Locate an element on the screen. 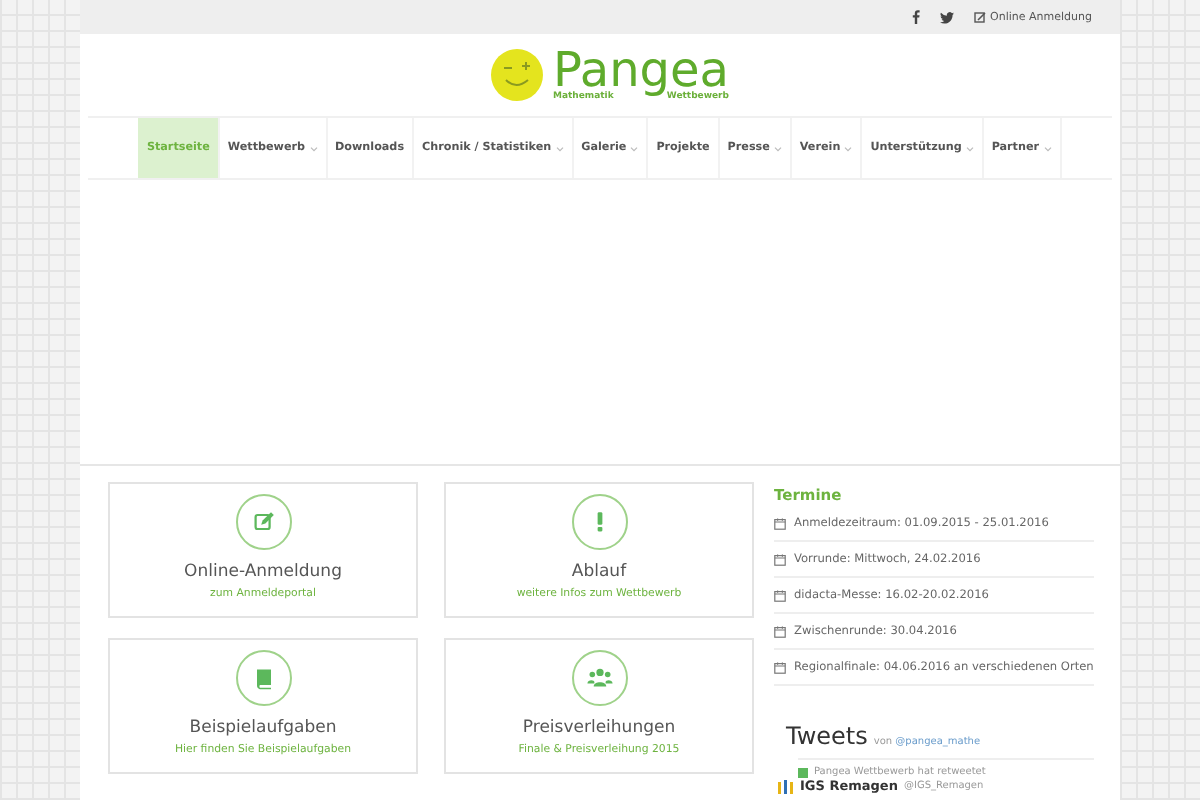  group-icon is located at coordinates (599, 678).